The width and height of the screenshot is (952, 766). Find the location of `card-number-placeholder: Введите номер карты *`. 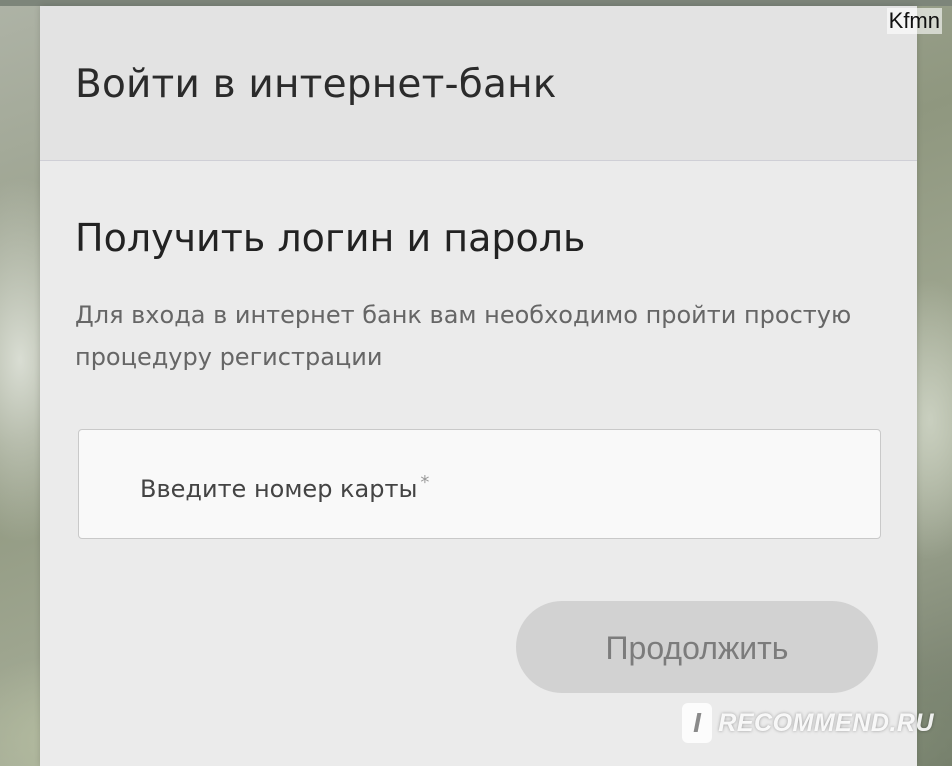

card-number-placeholder: Введите номер карты * is located at coordinates (284, 487).